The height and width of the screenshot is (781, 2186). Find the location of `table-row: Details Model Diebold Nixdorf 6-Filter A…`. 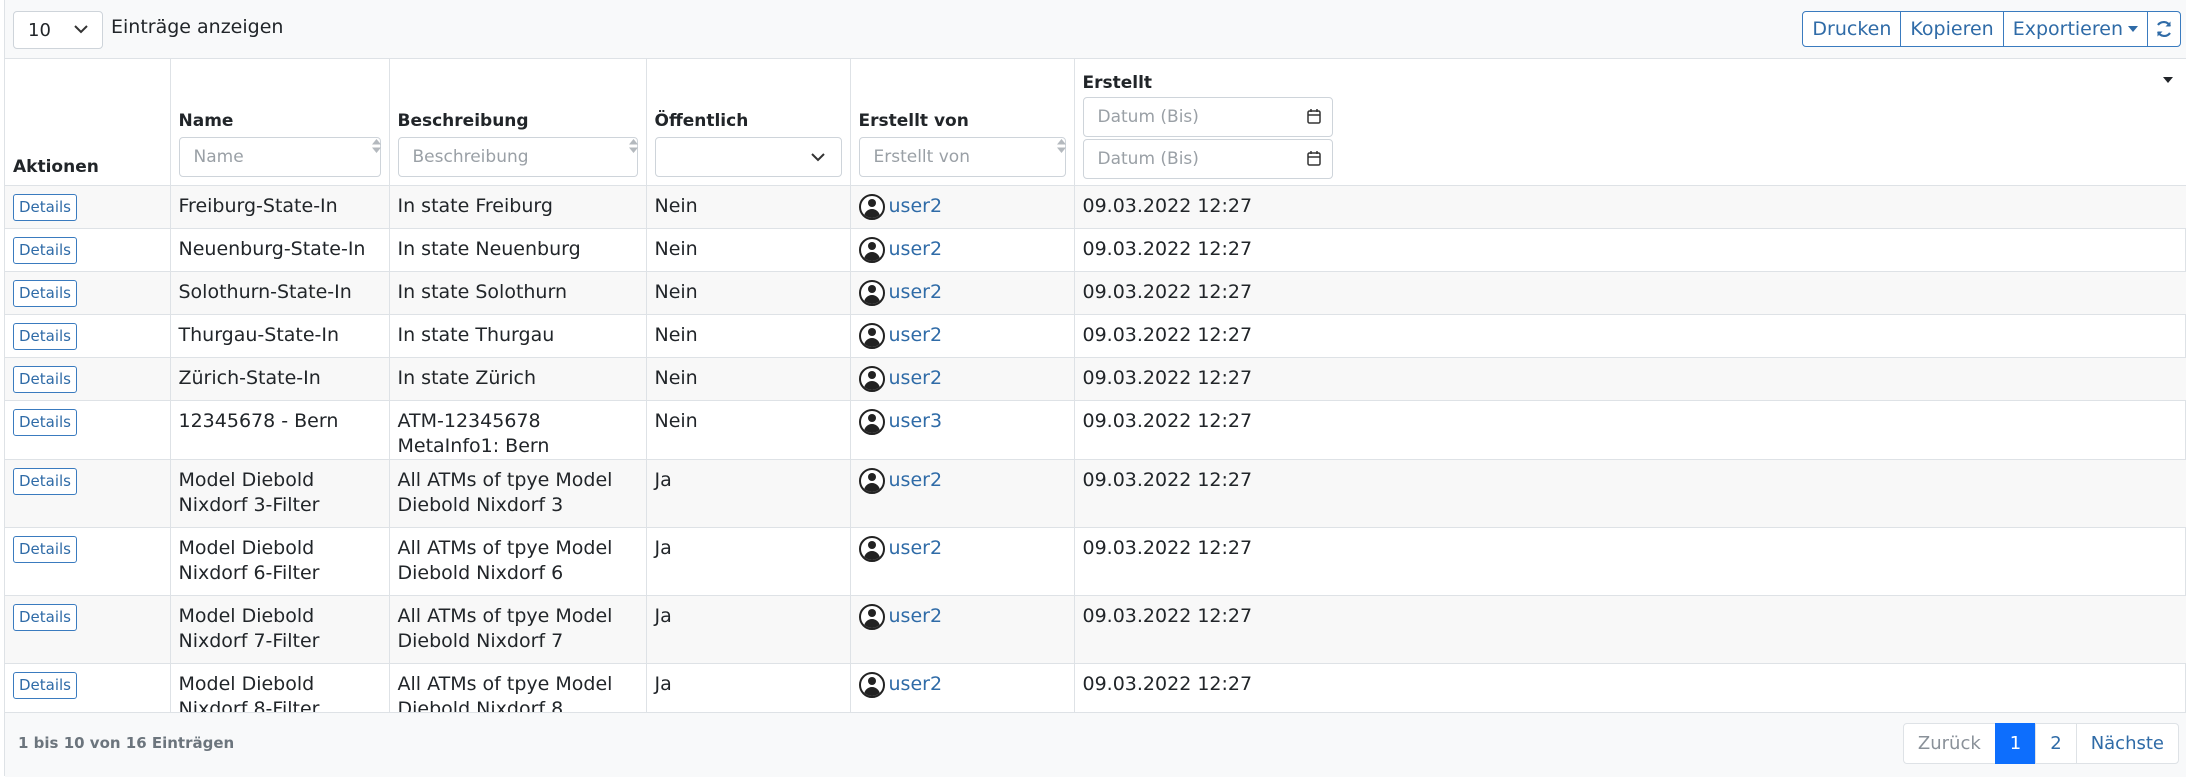

table-row: Details Model Diebold Nixdorf 6-Filter A… is located at coordinates (1095, 561).